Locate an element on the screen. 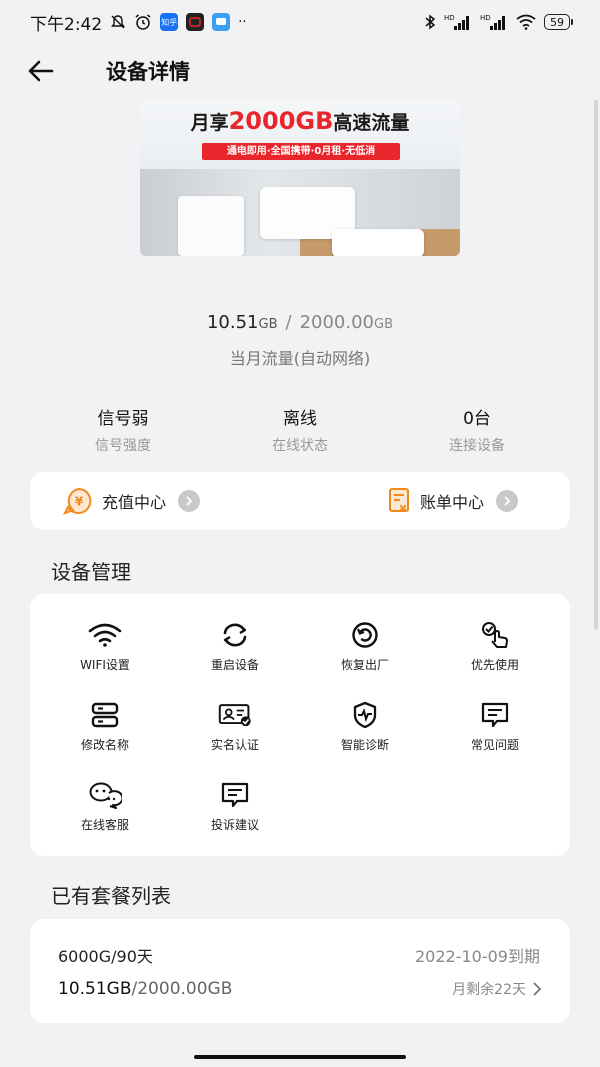 This screenshot has width=600, height=1067. recharge-center-button: ¥ 充值中心 is located at coordinates (131, 501).